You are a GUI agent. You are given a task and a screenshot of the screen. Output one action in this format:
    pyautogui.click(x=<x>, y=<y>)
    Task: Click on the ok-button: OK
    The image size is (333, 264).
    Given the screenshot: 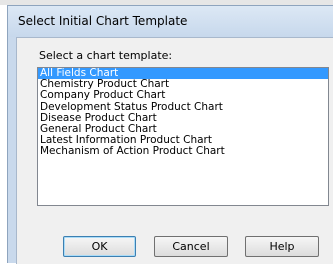 What is the action you would take?
    pyautogui.click(x=99, y=246)
    